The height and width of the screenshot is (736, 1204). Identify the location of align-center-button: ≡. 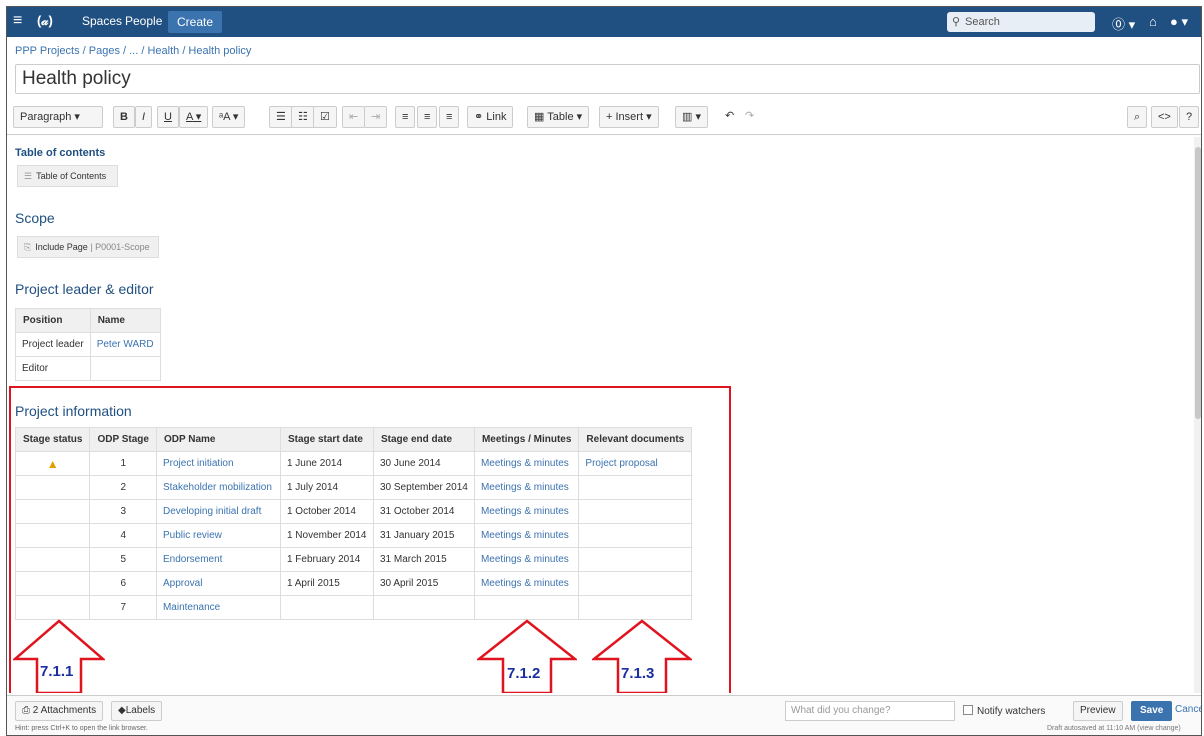
(427, 117).